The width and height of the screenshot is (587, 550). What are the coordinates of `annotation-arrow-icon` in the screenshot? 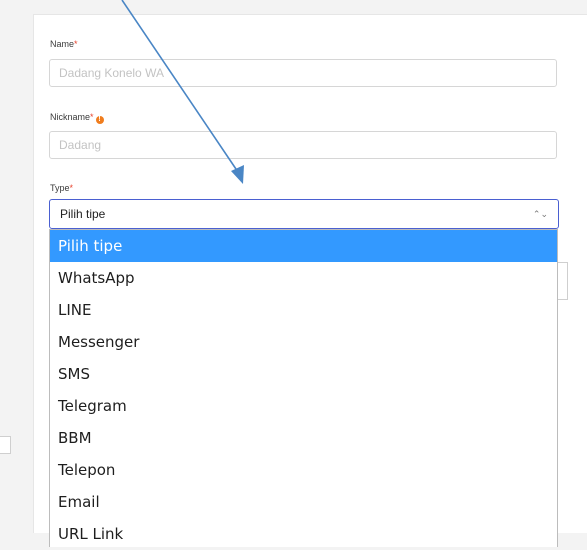 It's located at (182, 92).